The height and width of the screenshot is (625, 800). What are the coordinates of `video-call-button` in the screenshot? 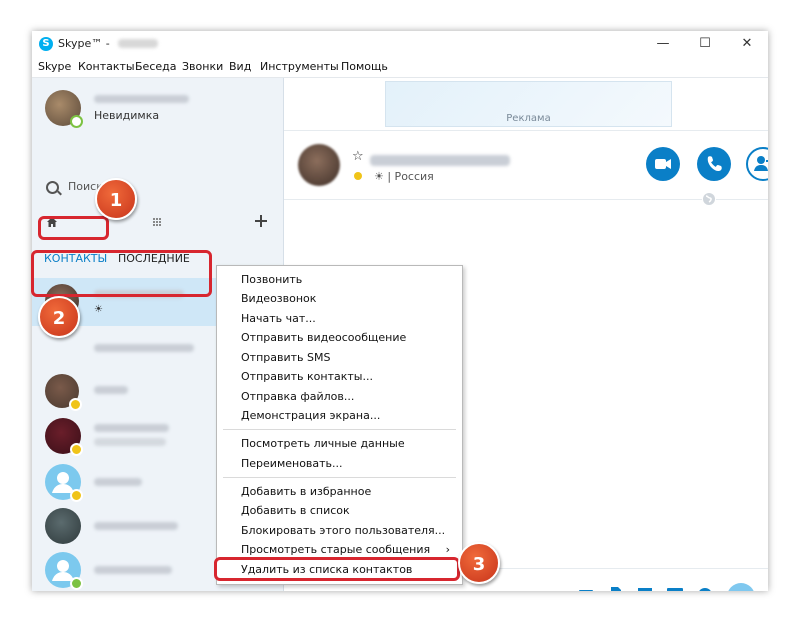 It's located at (663, 164).